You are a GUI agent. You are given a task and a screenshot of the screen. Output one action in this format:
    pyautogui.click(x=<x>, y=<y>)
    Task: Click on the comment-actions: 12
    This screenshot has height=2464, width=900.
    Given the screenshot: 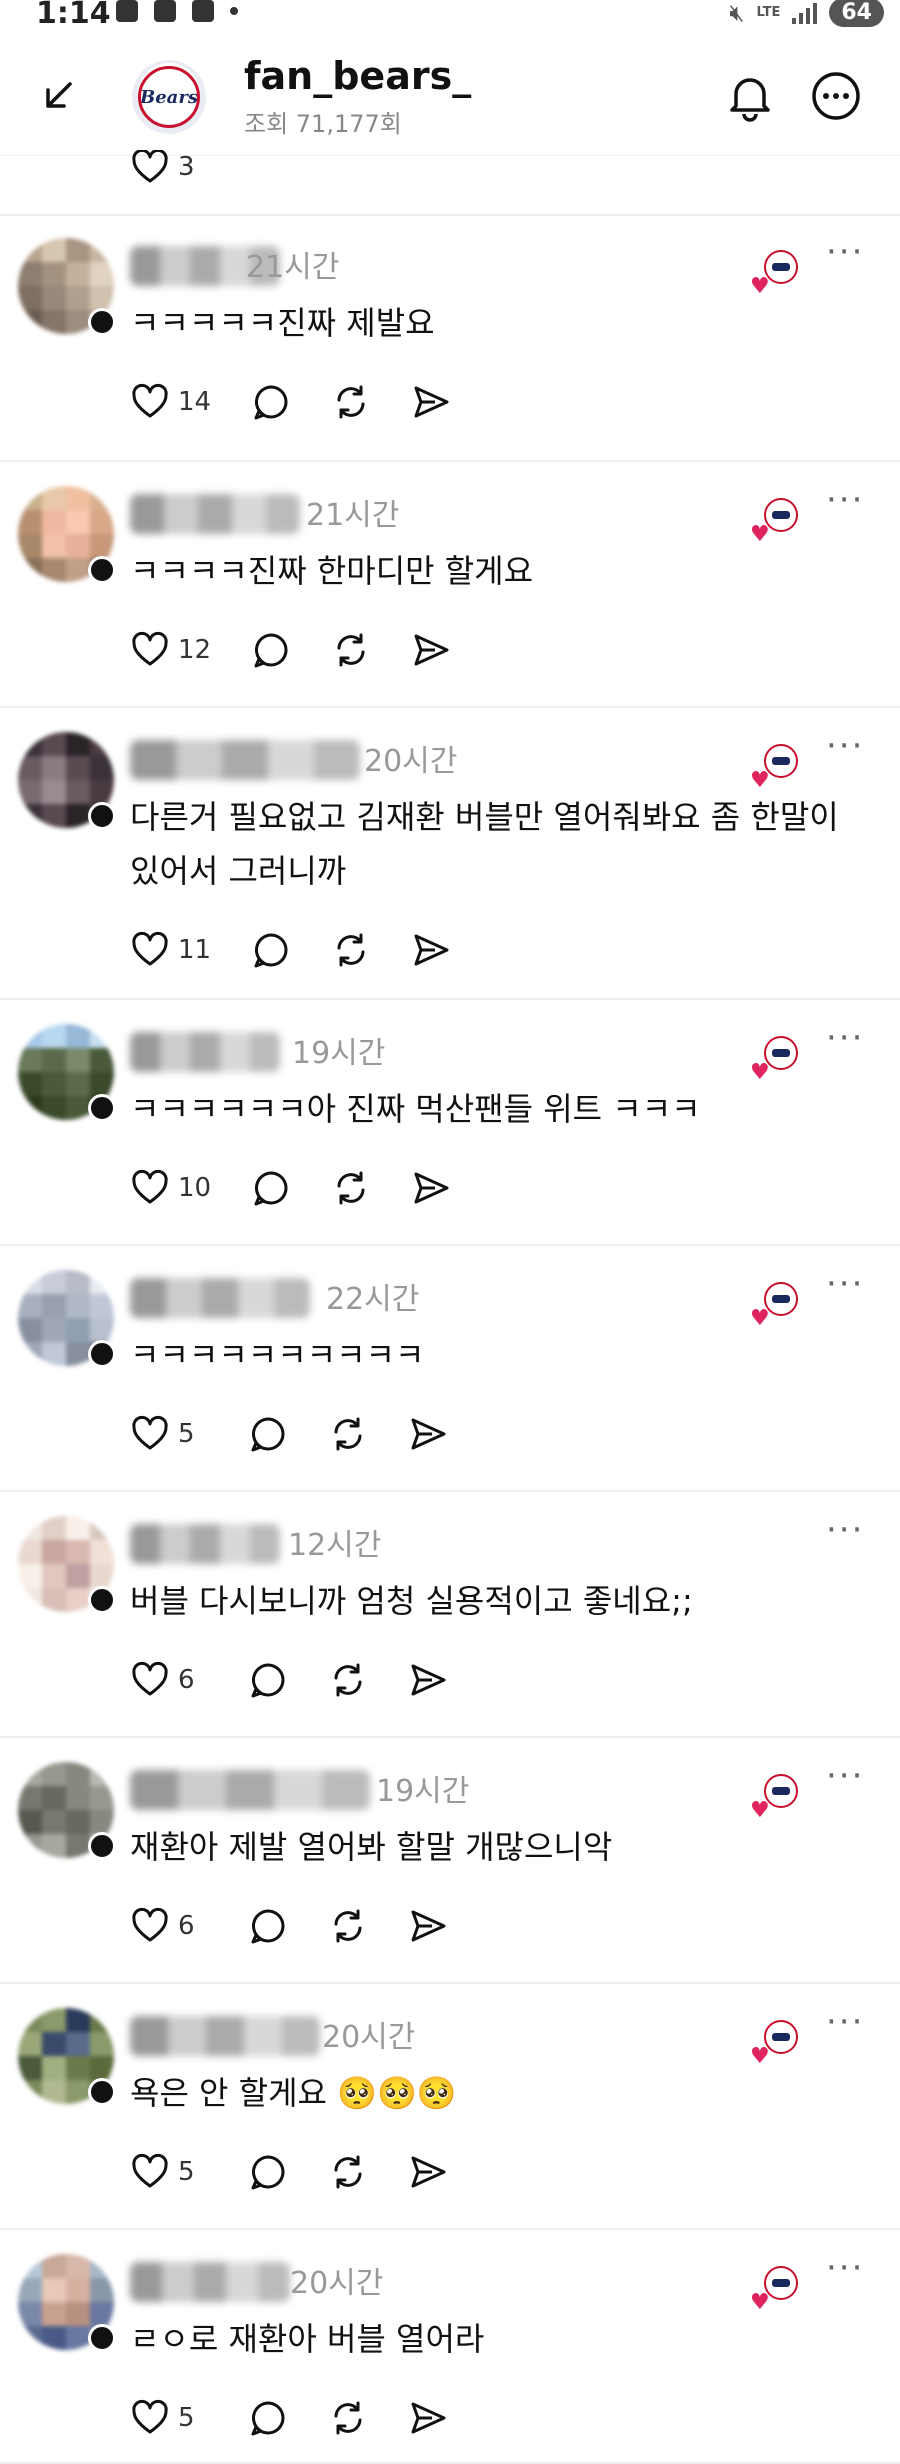 What is the action you would take?
    pyautogui.click(x=310, y=650)
    